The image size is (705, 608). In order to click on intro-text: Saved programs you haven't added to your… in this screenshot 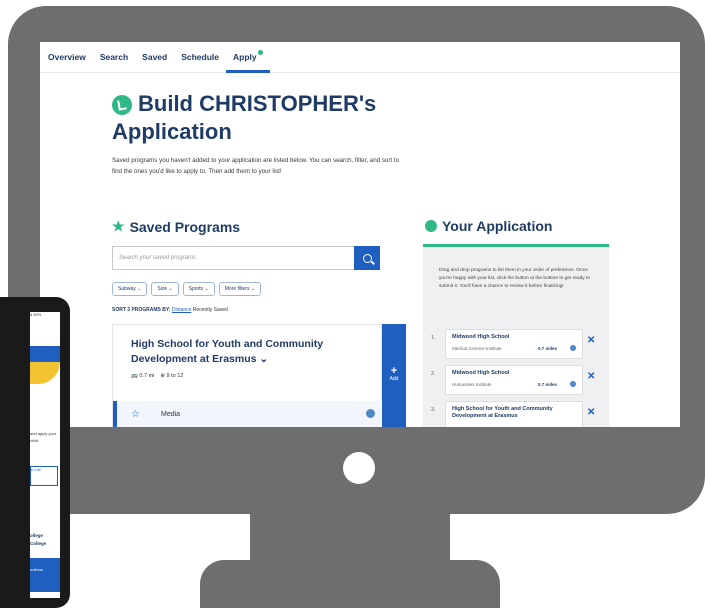, I will do `click(256, 166)`.